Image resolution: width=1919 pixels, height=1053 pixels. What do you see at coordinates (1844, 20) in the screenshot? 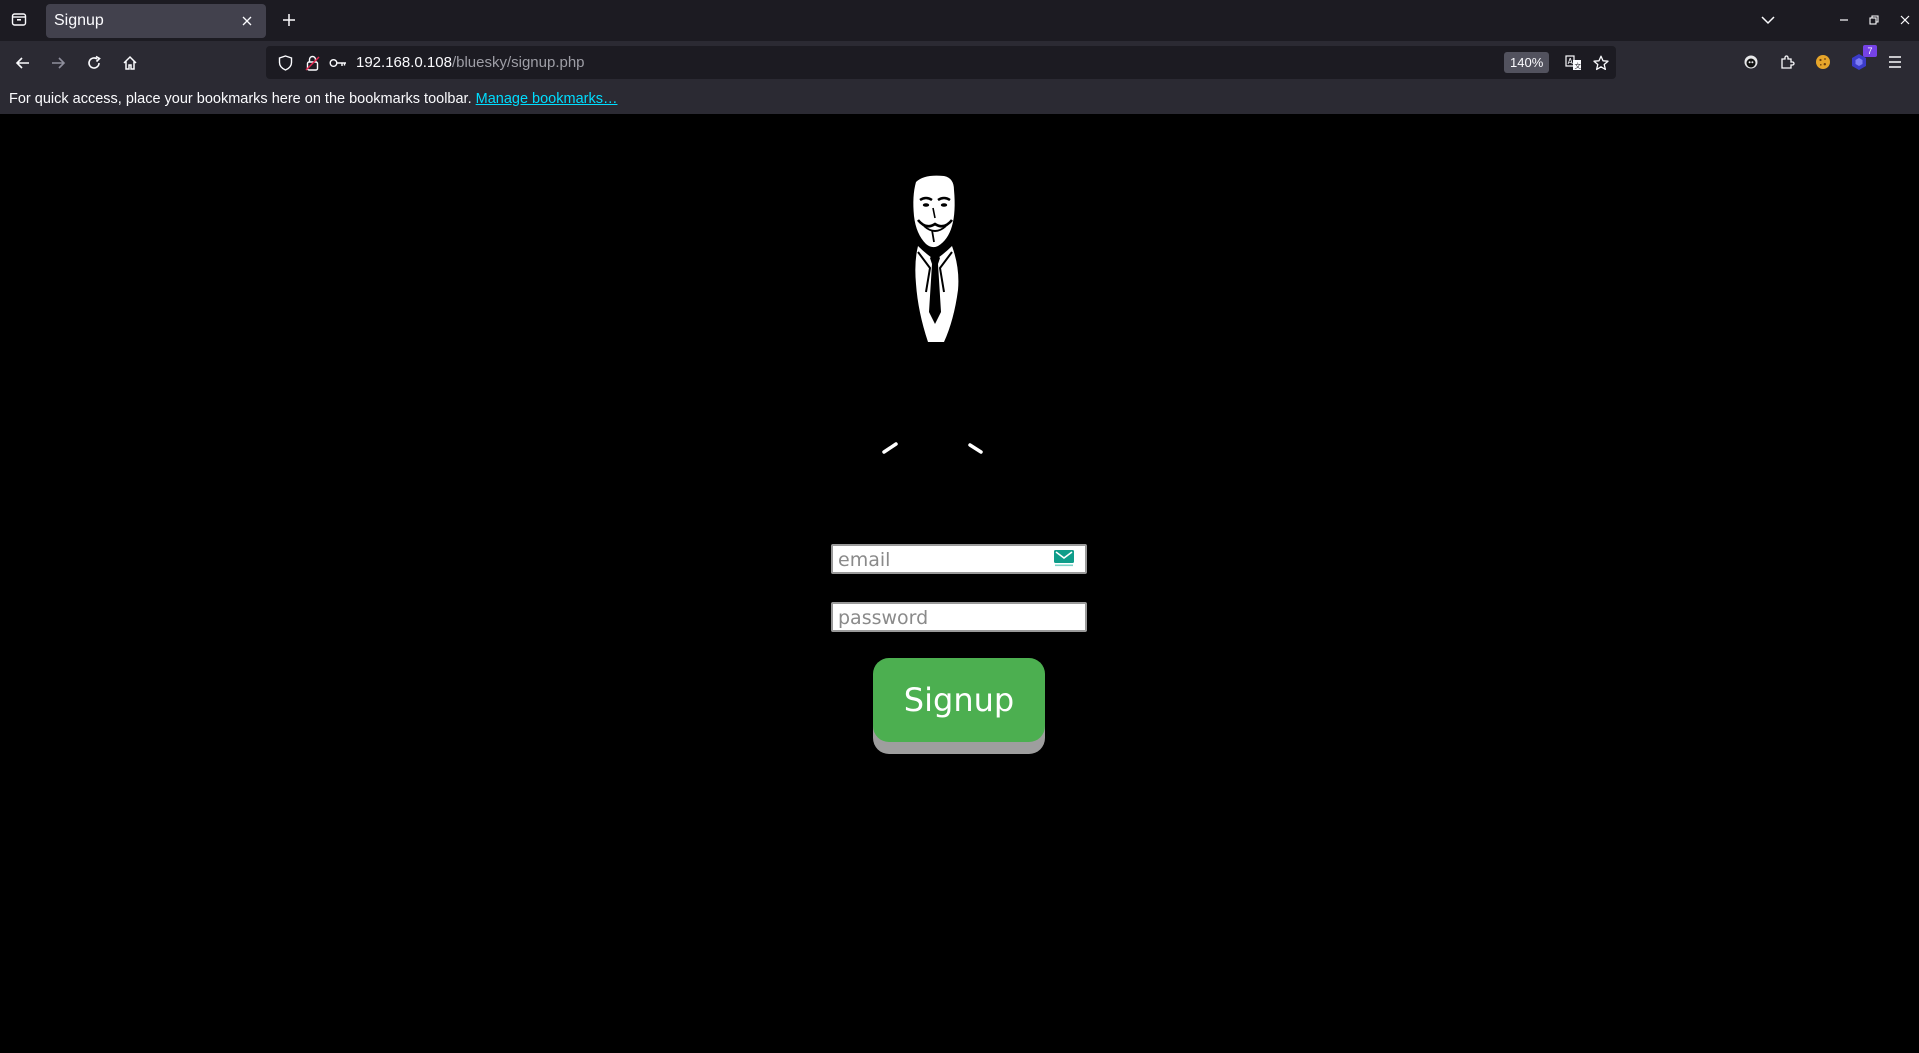
I see `minimize-icon` at bounding box center [1844, 20].